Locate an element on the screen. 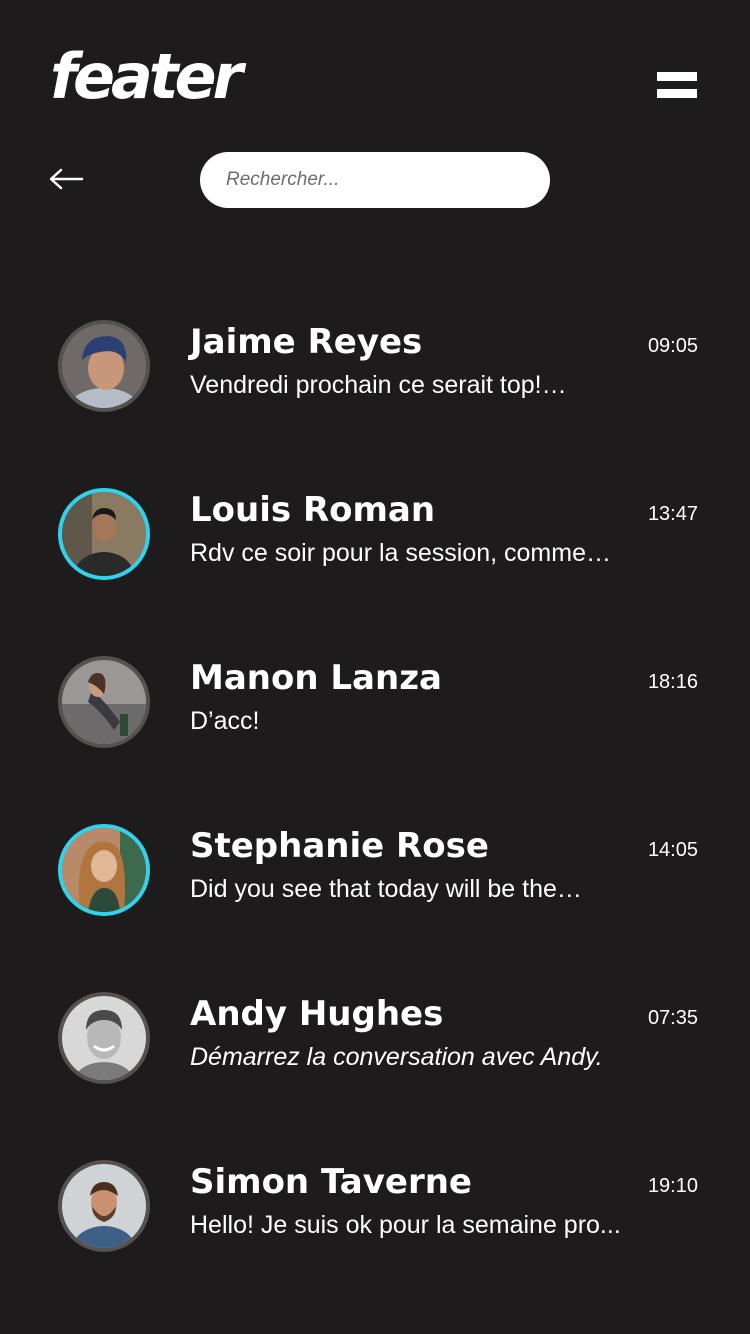 Image resolution: width=750 pixels, height=1334 pixels. contact-name: Simon Taverne is located at coordinates (331, 1182).